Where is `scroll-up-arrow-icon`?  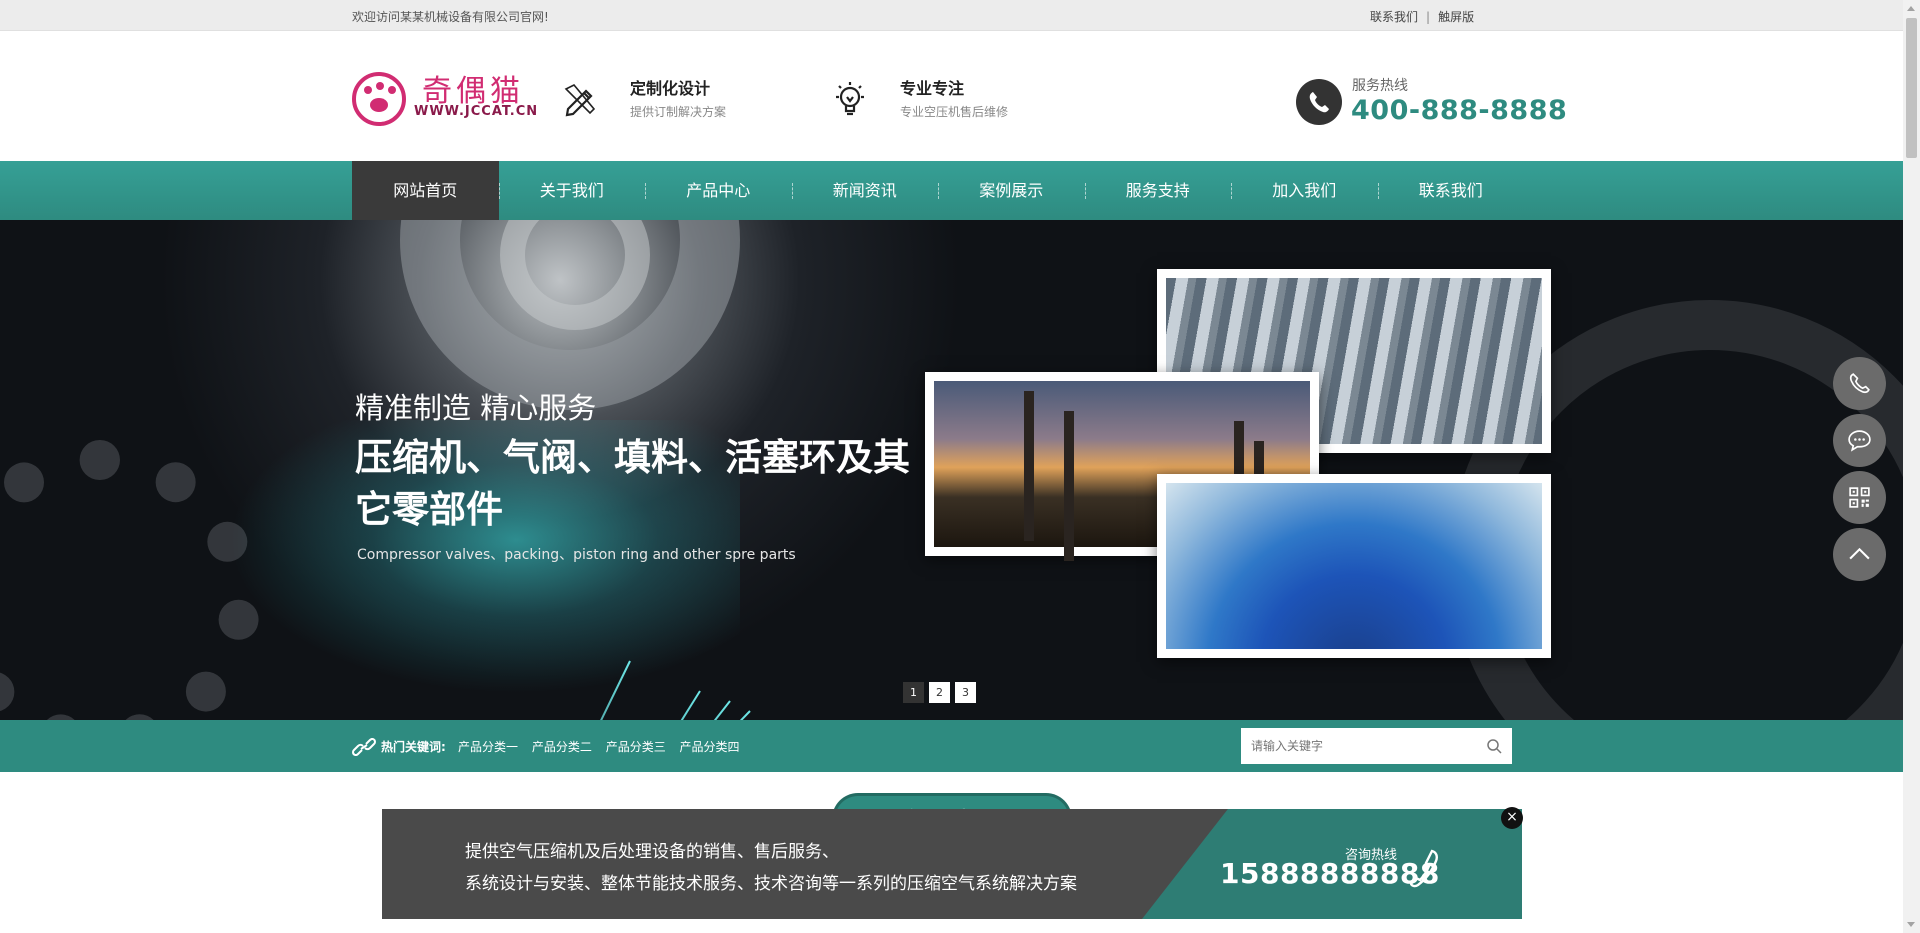
scroll-up-arrow-icon is located at coordinates (1911, 8).